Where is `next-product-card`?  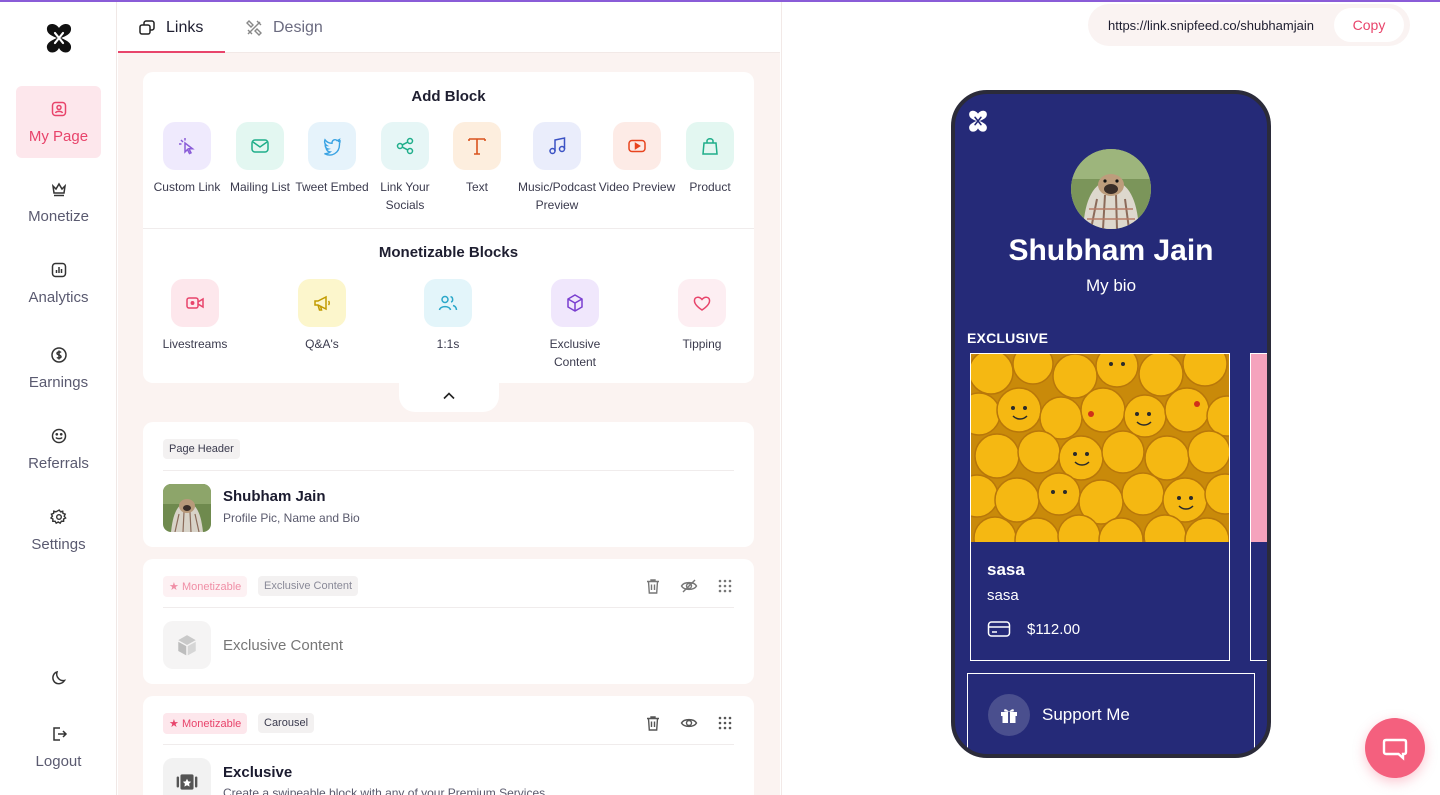
next-product-card is located at coordinates (1258, 507).